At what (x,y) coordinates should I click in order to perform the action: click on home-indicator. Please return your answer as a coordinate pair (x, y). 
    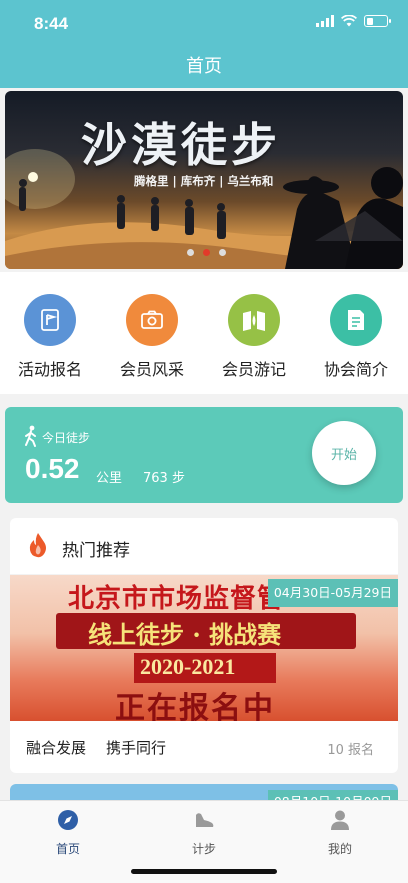
    Looking at the image, I should click on (204, 871).